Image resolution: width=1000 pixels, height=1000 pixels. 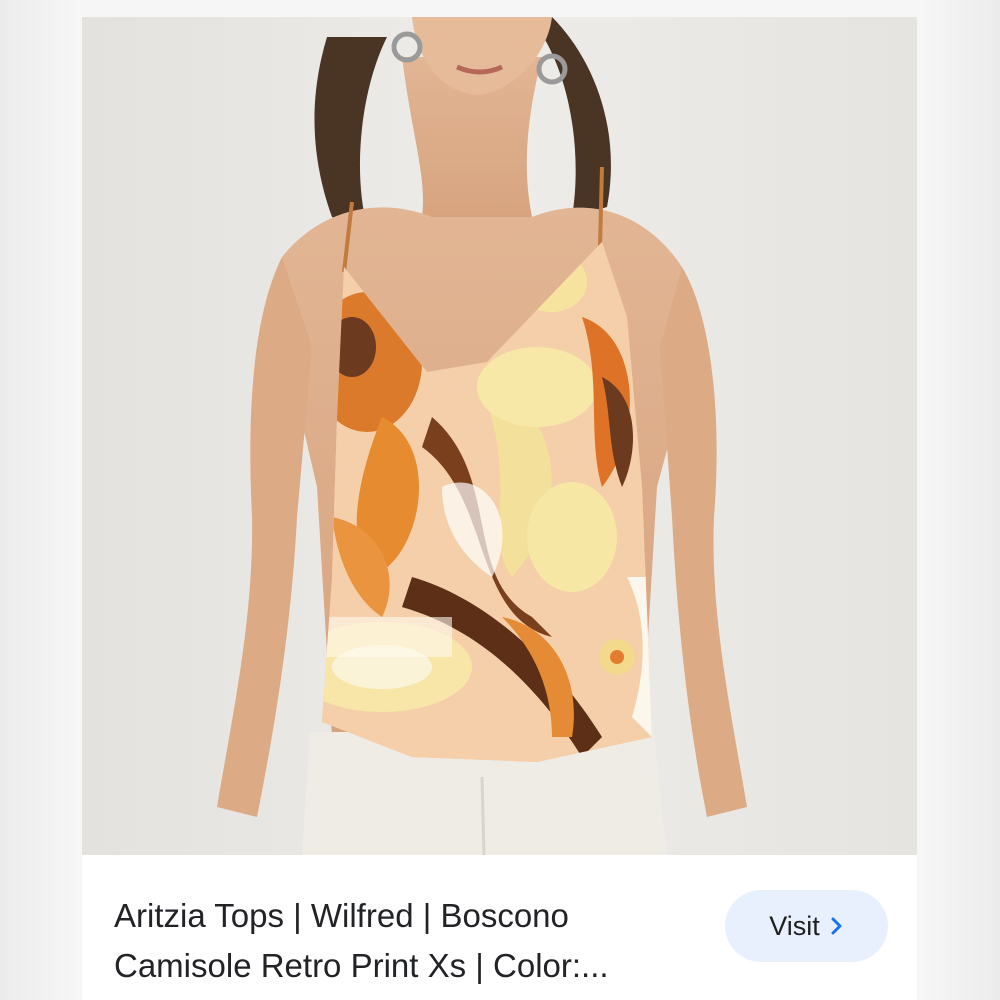 I want to click on visit-button: Visit, so click(x=806, y=926).